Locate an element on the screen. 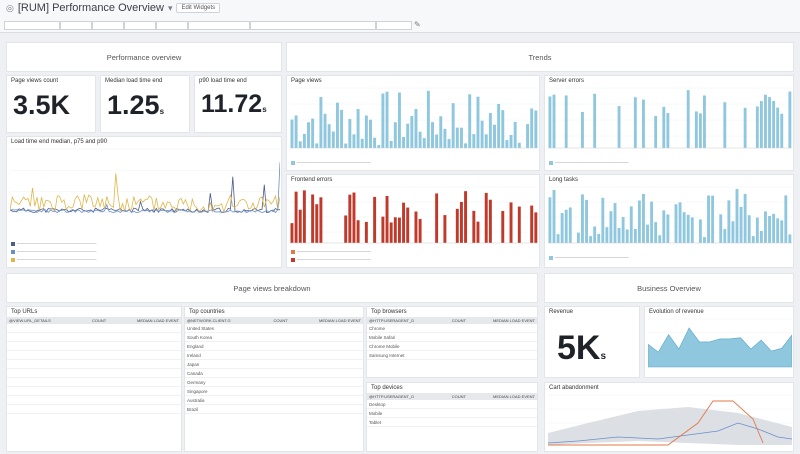  revenue-widget: Revenue 5Ks is located at coordinates (592, 342).